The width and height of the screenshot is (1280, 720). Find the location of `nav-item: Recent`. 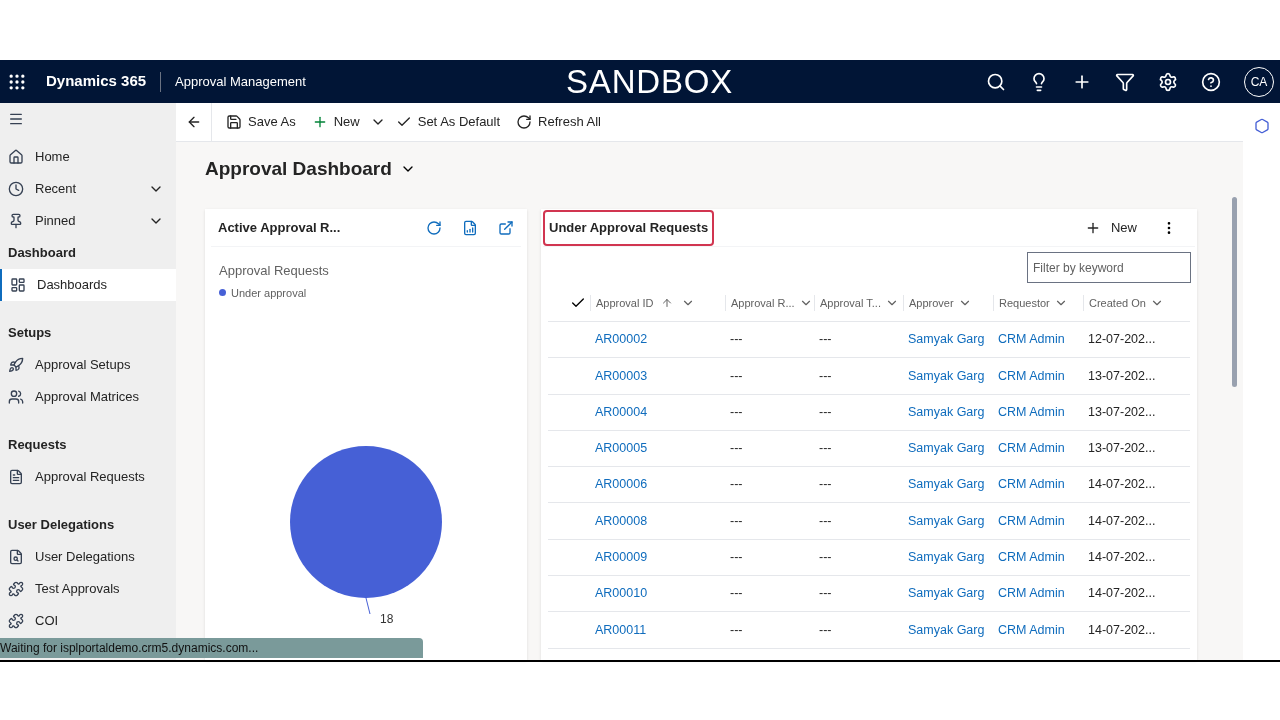

nav-item: Recent is located at coordinates (88, 189).